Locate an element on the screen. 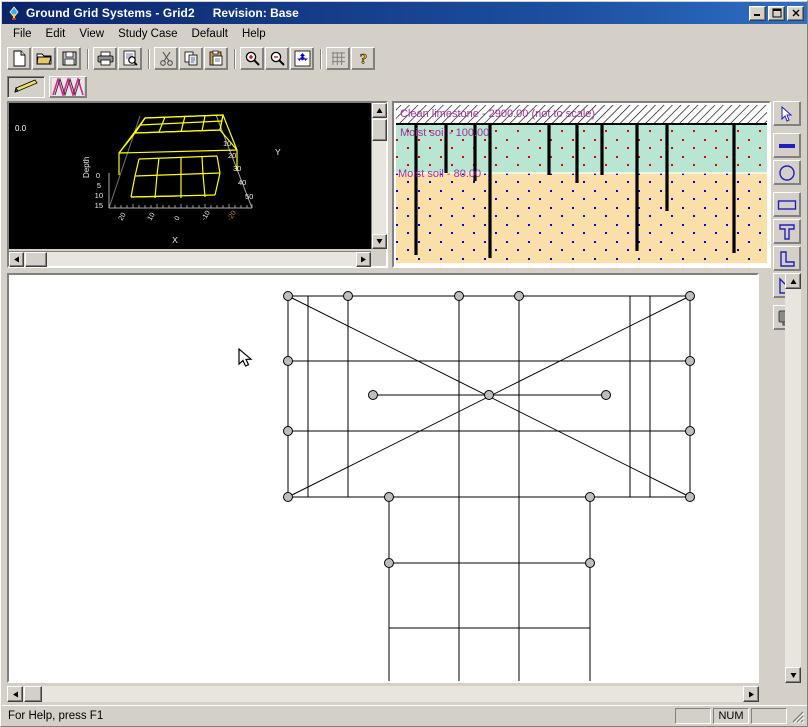 Image resolution: width=808 pixels, height=727 pixels. menu-file: File is located at coordinates (22, 34).